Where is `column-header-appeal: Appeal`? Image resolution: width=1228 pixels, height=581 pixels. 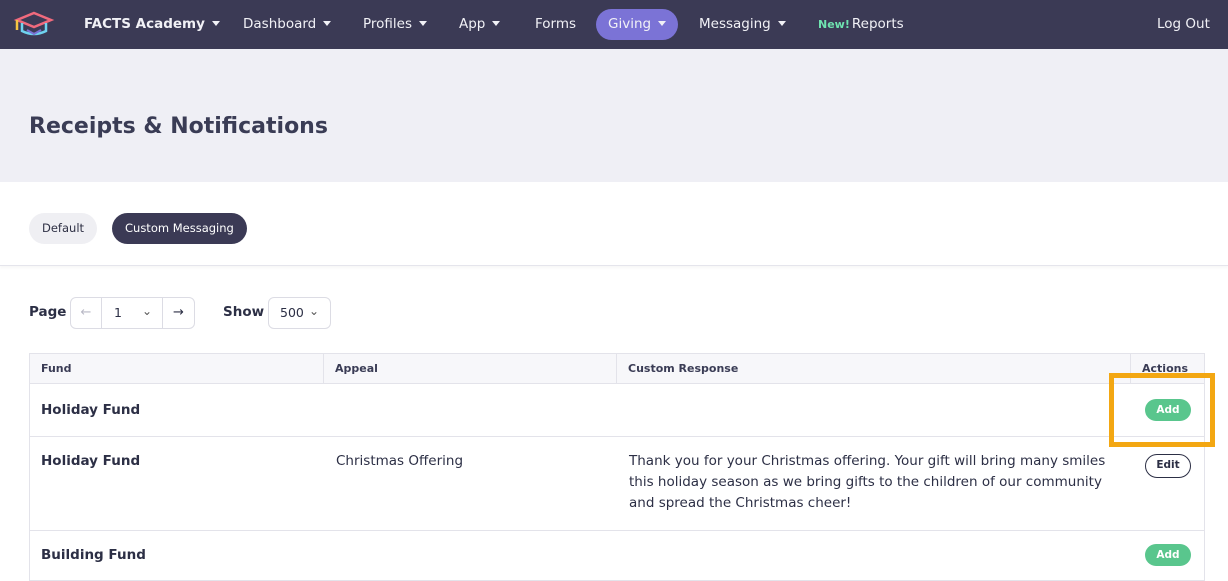 column-header-appeal: Appeal is located at coordinates (470, 369).